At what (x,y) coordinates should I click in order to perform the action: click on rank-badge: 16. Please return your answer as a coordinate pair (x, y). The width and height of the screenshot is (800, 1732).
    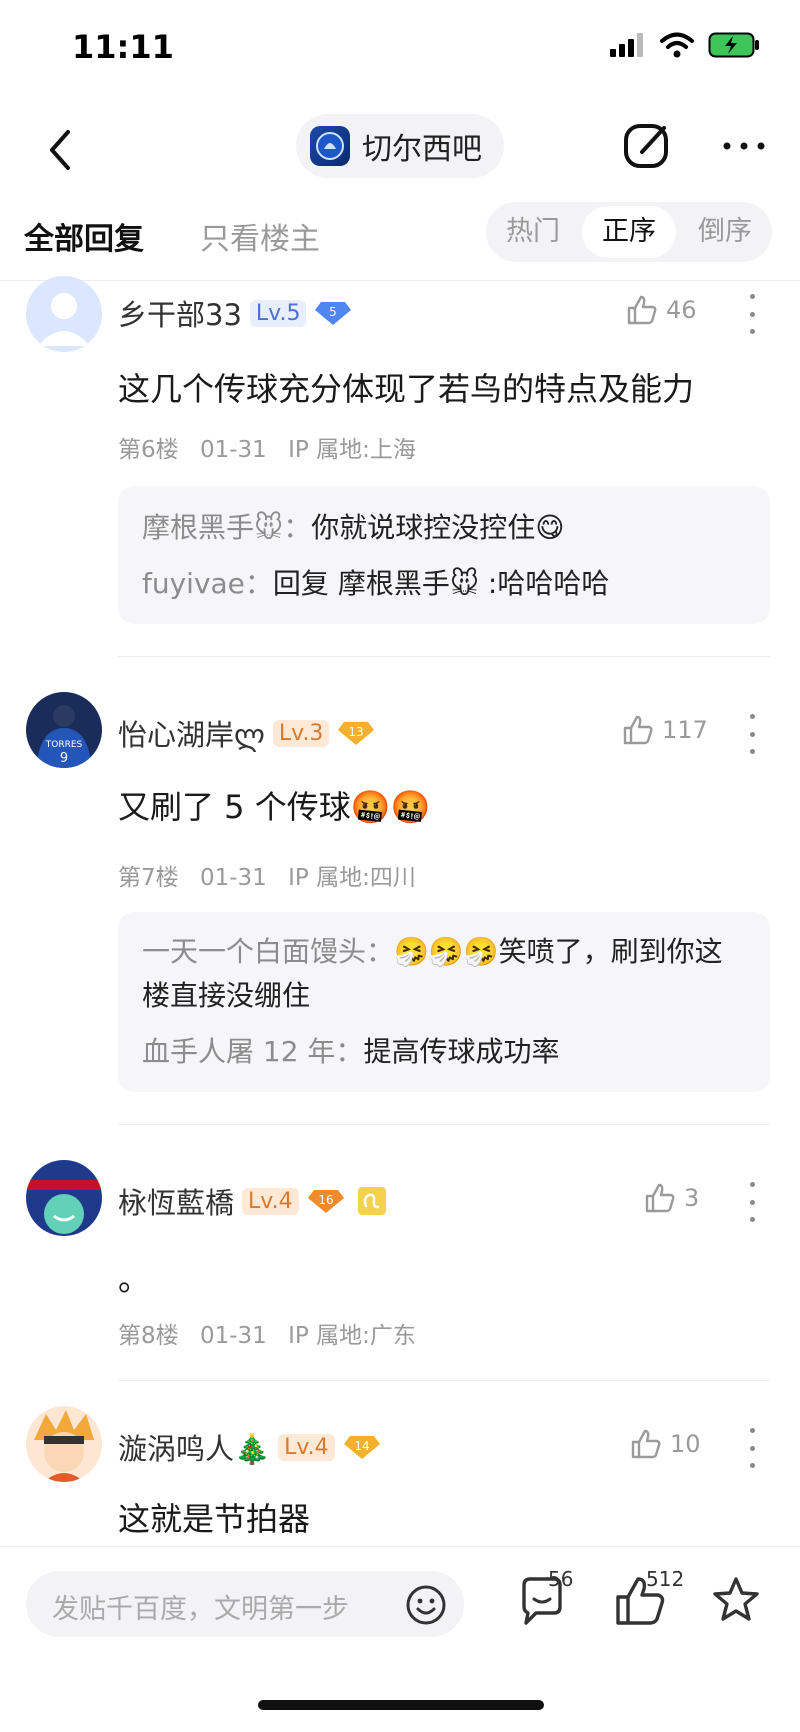
    Looking at the image, I should click on (326, 1201).